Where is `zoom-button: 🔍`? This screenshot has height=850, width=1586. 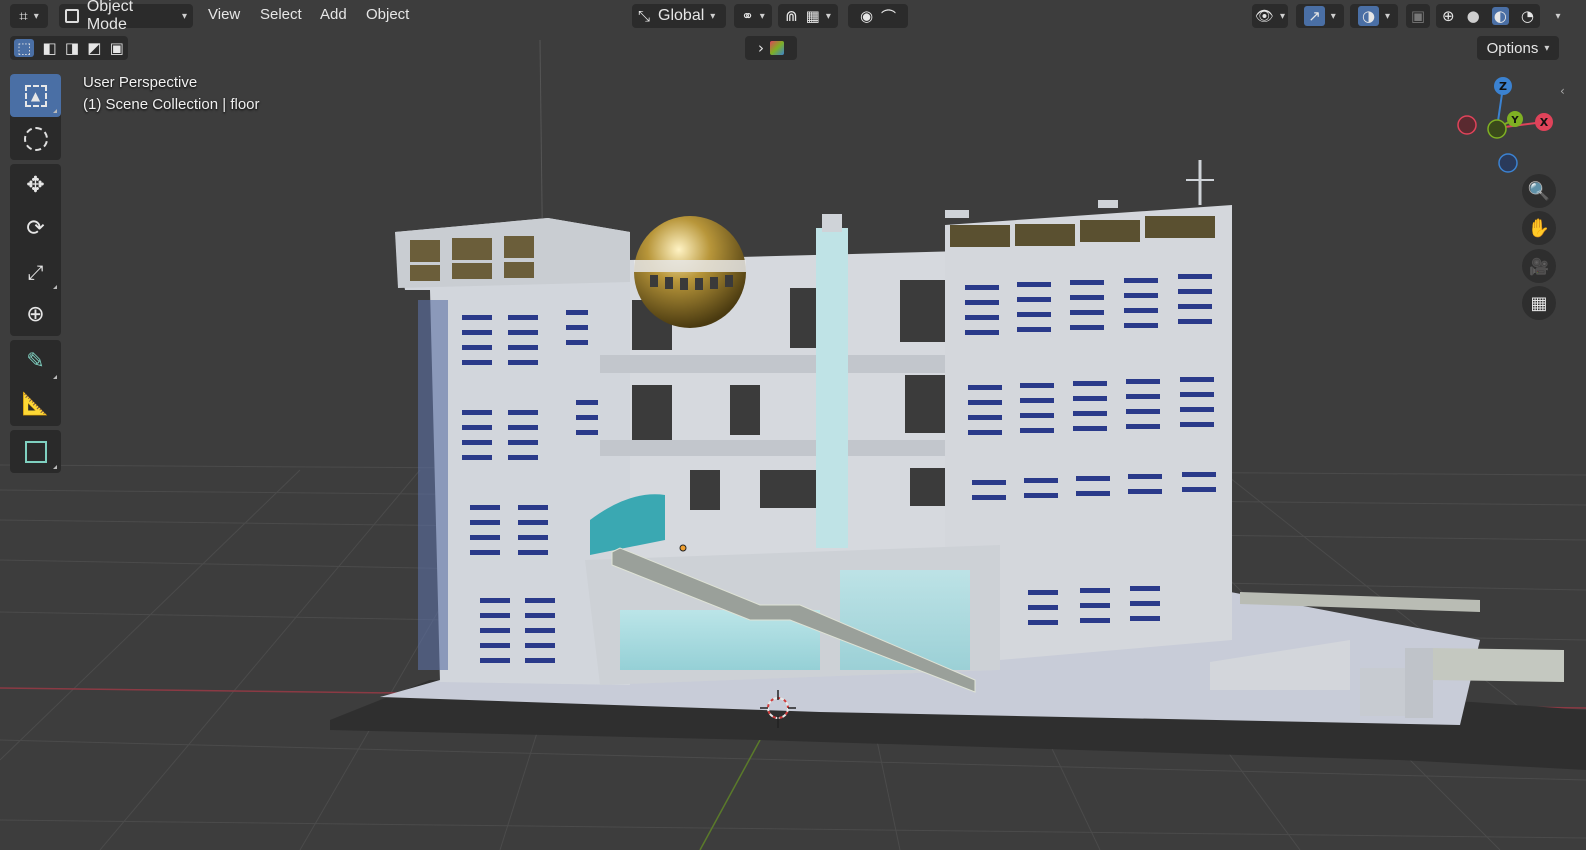 zoom-button: 🔍 is located at coordinates (1539, 191).